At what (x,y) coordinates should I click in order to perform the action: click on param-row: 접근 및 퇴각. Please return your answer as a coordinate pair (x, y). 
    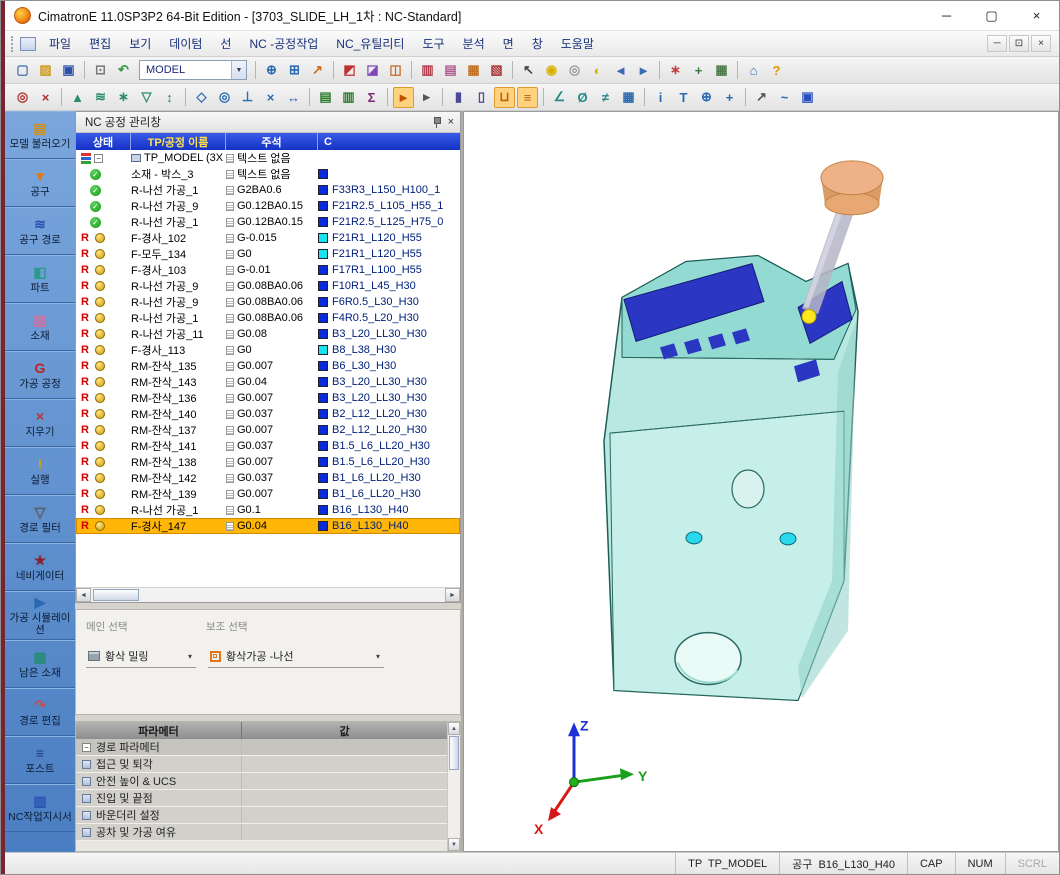
    Looking at the image, I should click on (261, 764).